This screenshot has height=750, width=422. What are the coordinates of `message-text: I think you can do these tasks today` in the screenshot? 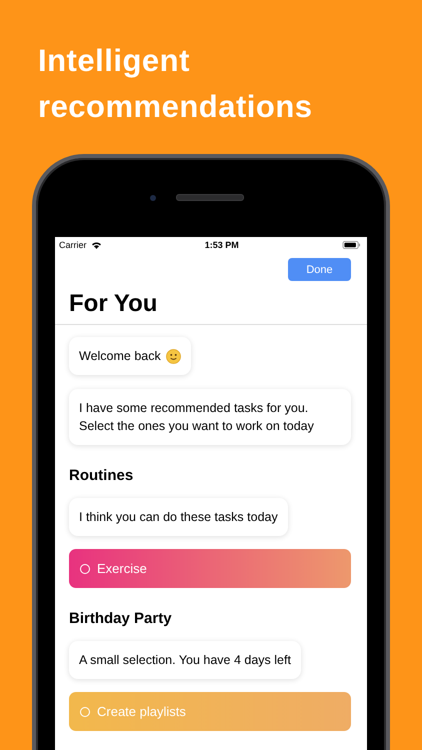 It's located at (178, 517).